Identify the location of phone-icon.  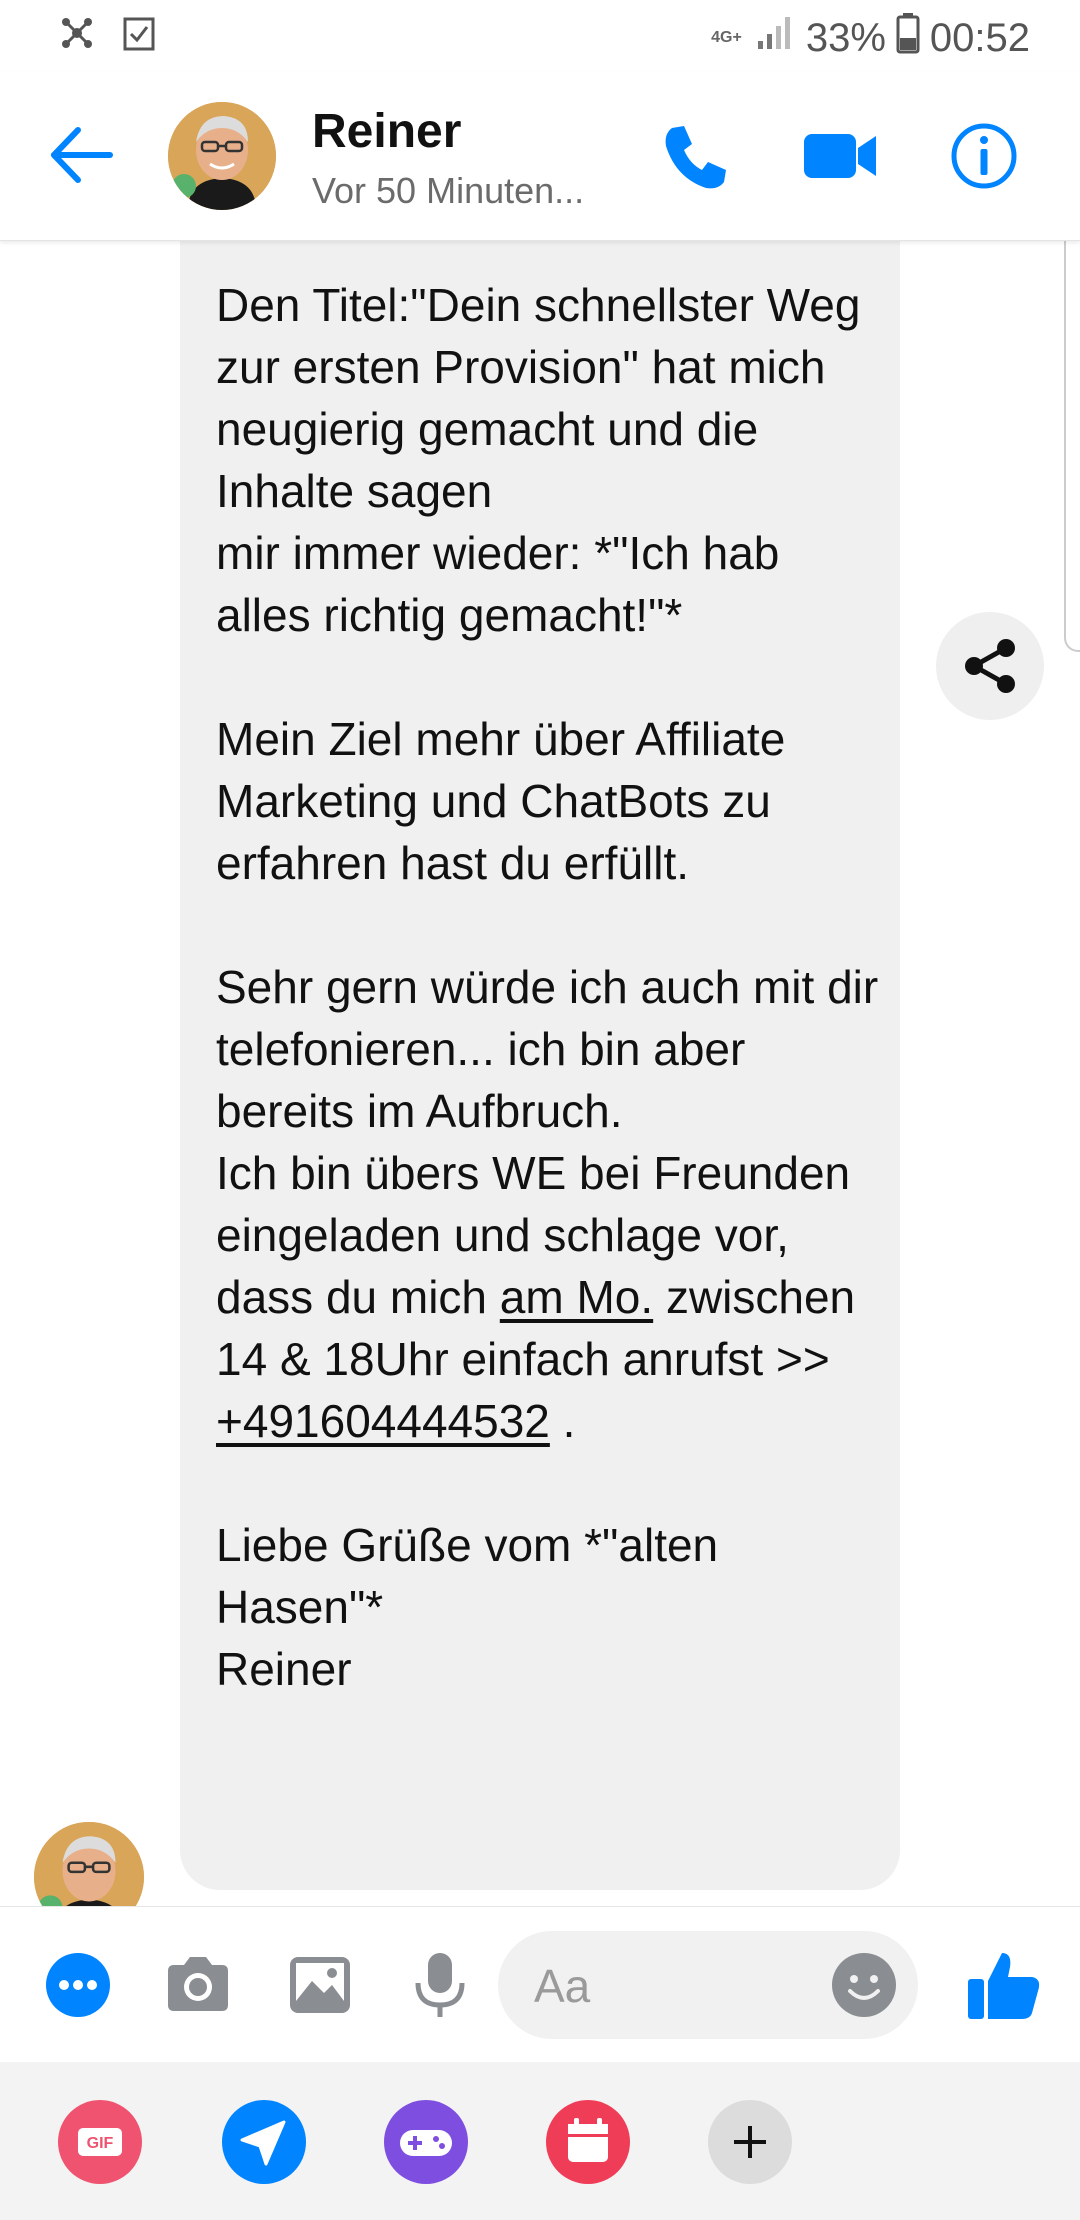
(696, 156).